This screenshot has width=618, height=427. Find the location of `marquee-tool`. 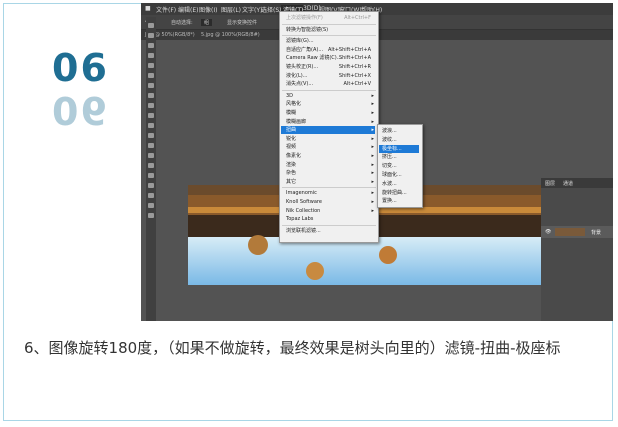

marquee-tool is located at coordinates (151, 35).